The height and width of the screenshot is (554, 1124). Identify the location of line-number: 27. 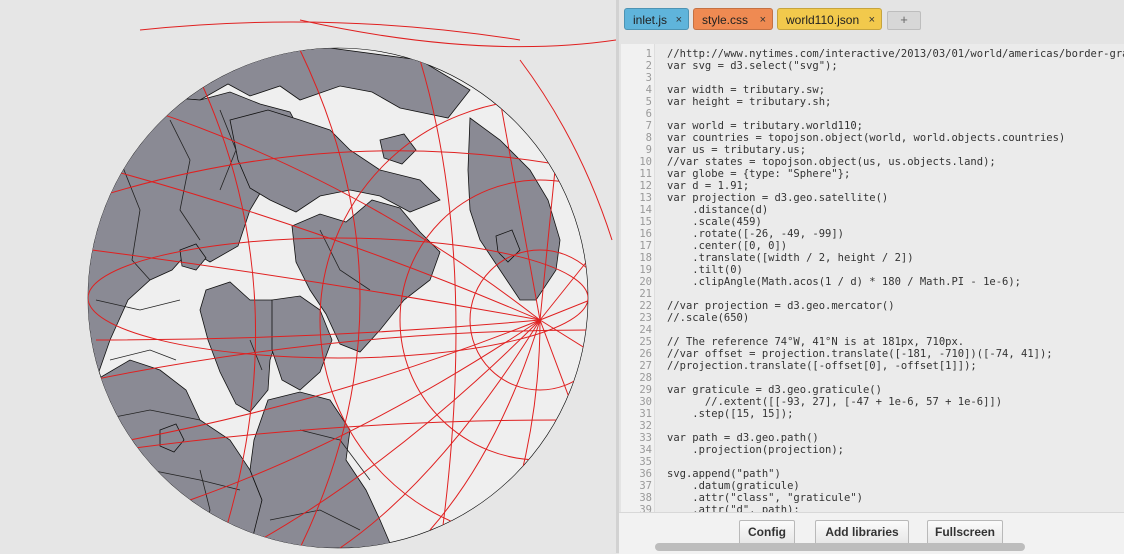
(645, 366).